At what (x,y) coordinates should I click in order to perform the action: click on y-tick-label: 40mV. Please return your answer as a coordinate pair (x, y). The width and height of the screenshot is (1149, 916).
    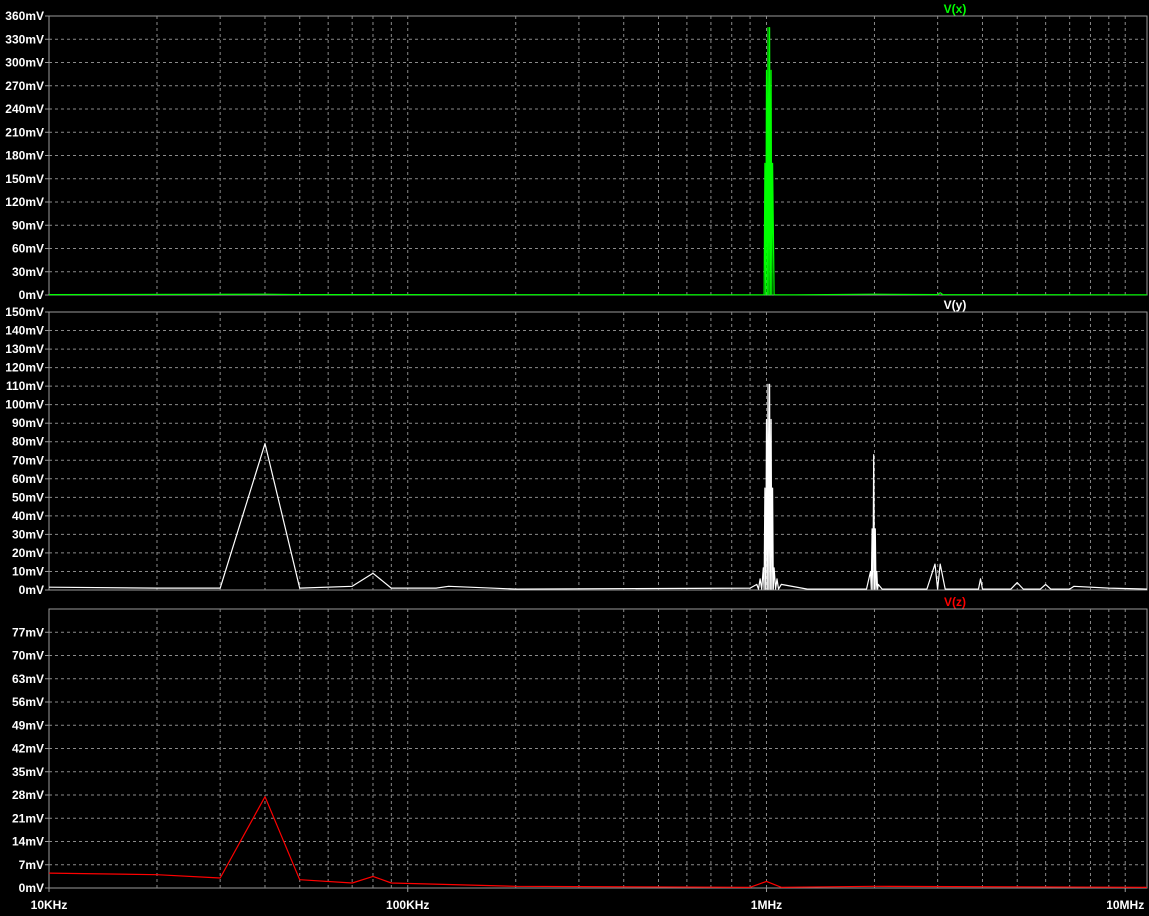
    Looking at the image, I should click on (28, 516).